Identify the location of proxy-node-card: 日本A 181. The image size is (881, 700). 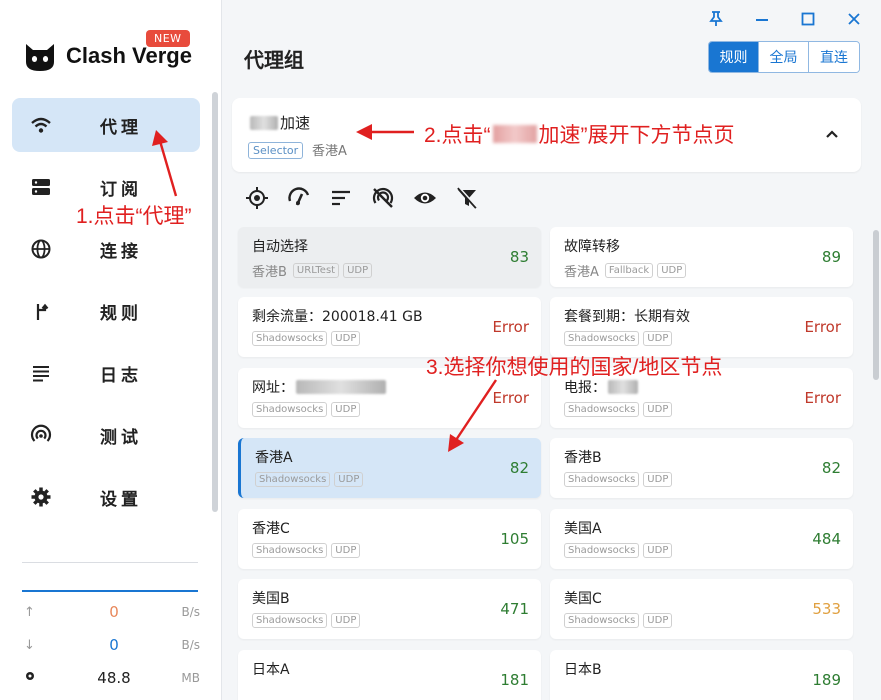
(389, 675).